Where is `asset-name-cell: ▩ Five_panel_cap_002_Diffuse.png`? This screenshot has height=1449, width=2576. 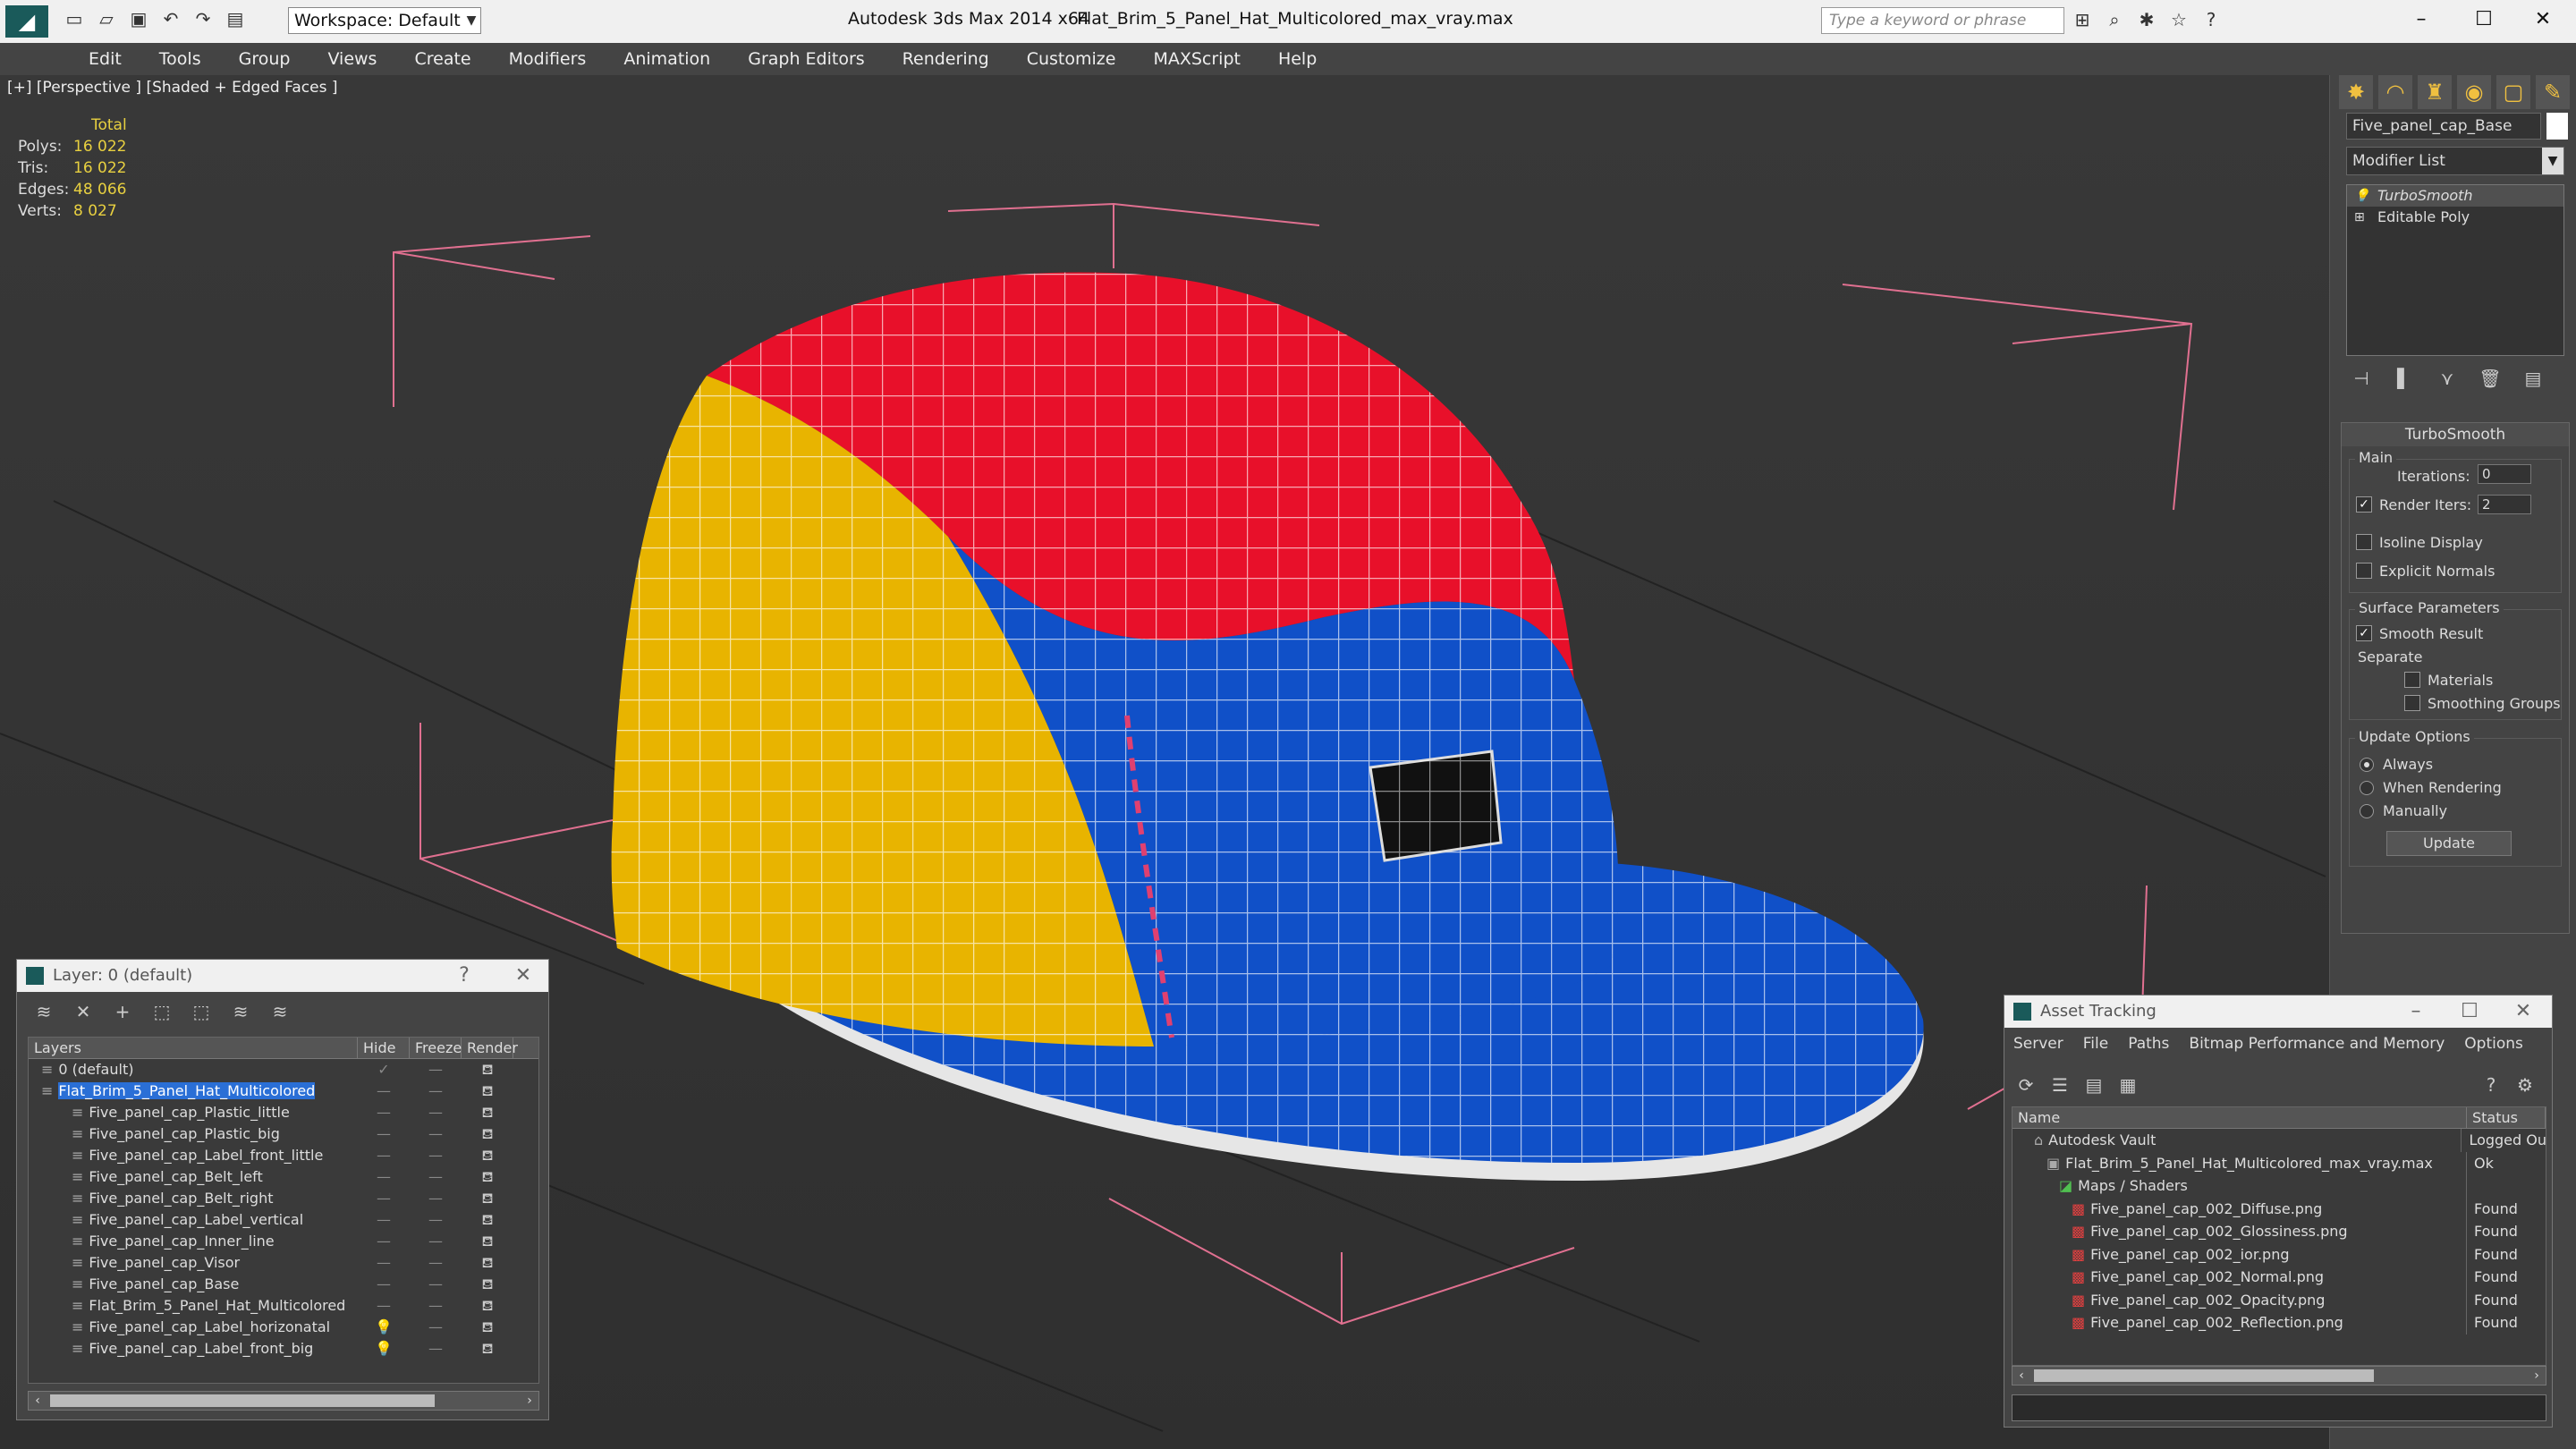 asset-name-cell: ▩ Five_panel_cap_002_Diffuse.png is located at coordinates (2239, 1208).